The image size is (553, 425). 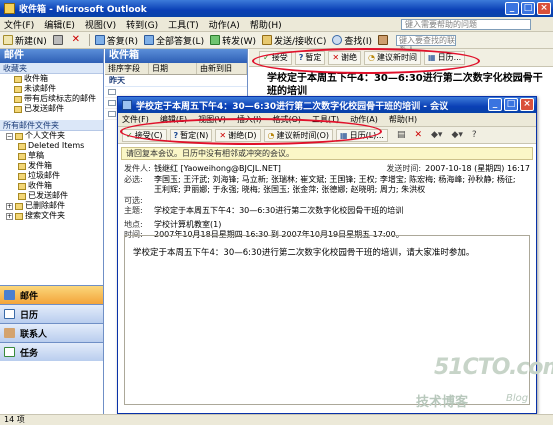 What do you see at coordinates (51, 206) in the screenshot?
I see `folder-deleted: + 已删除邮件` at bounding box center [51, 206].